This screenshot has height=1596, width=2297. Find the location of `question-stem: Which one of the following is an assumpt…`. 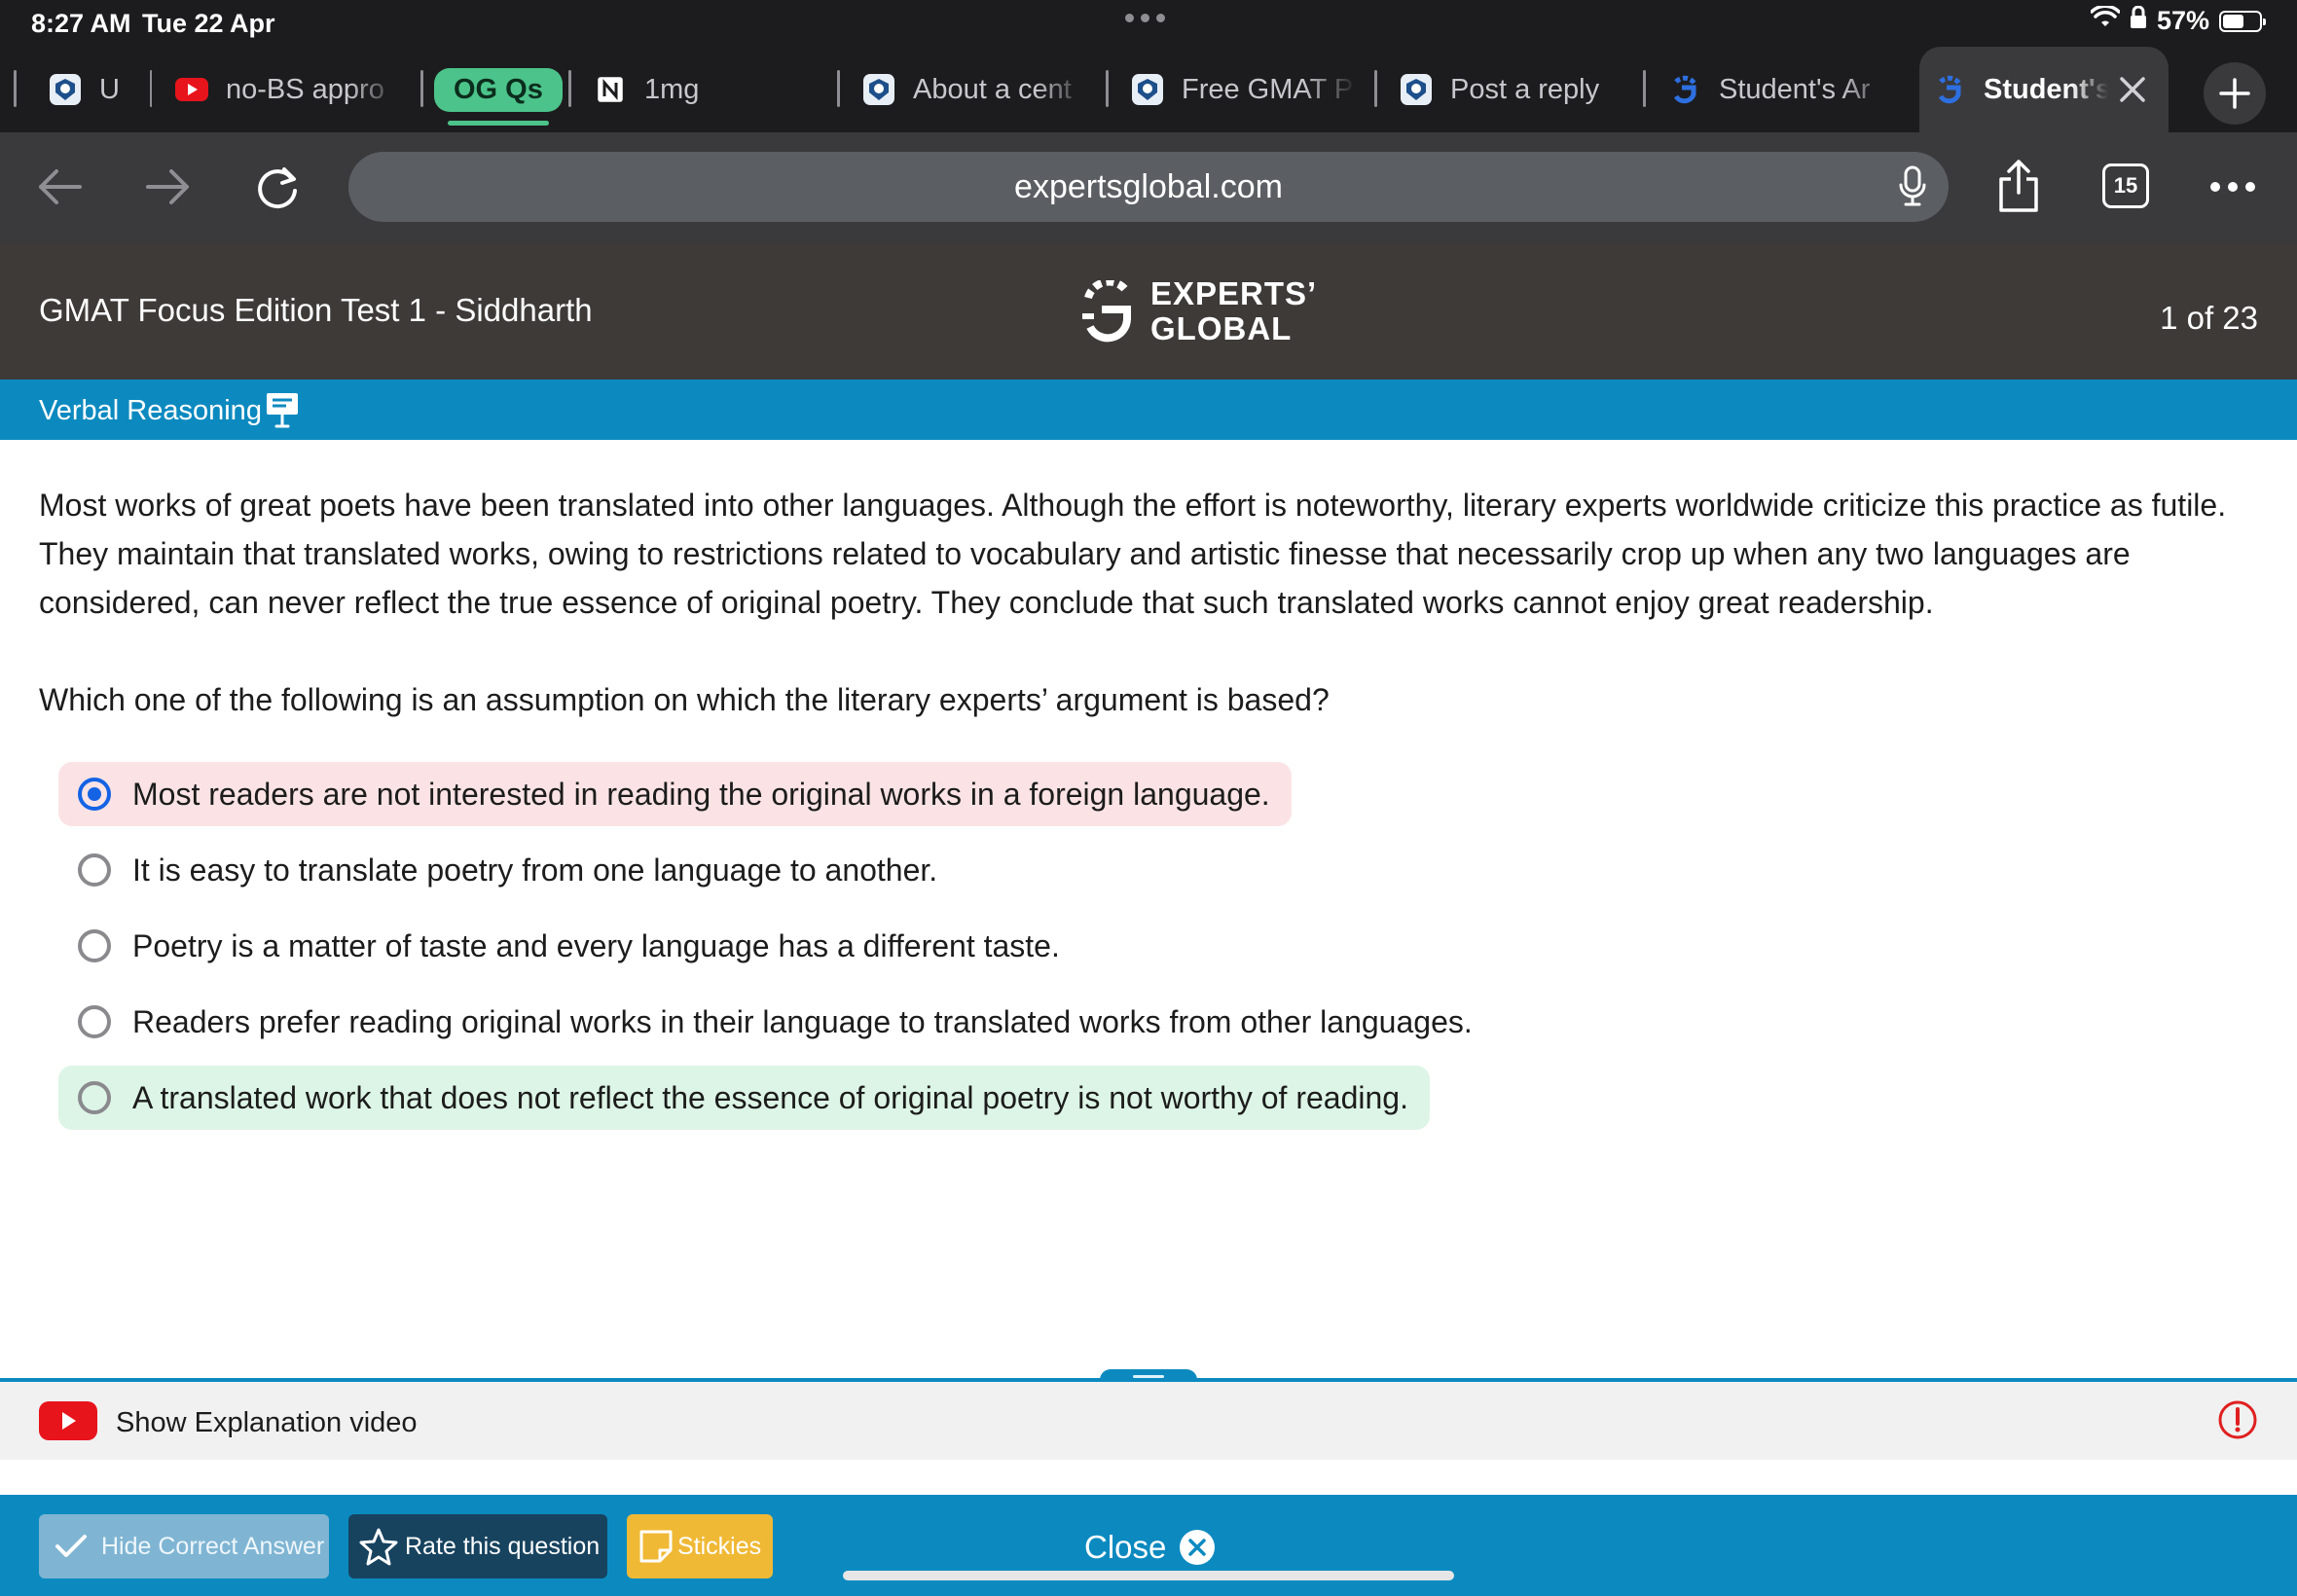

question-stem: Which one of the following is an assumpt… is located at coordinates (684, 699).